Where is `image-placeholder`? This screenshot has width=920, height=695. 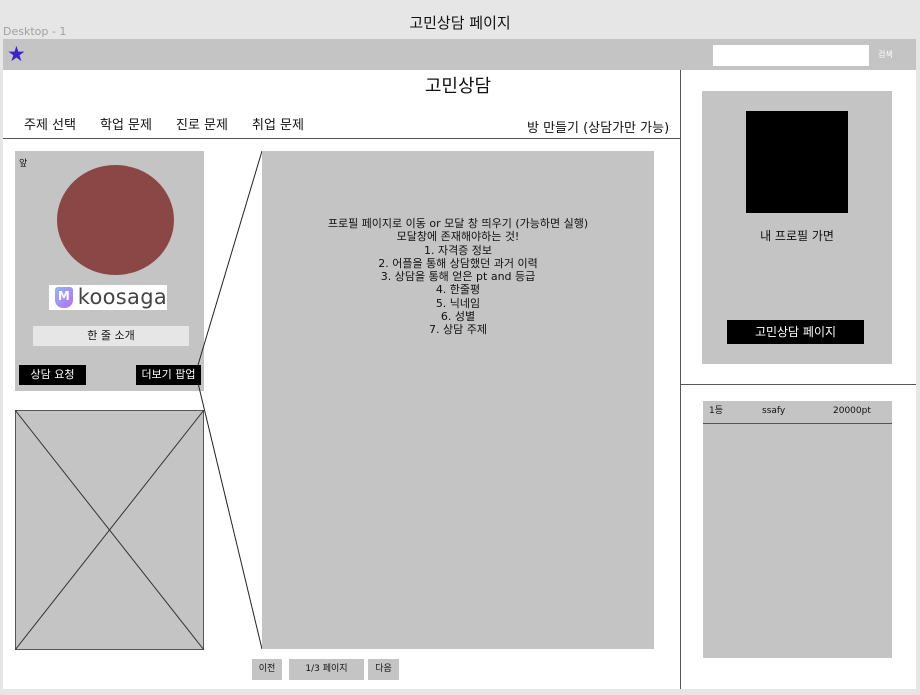 image-placeholder is located at coordinates (109, 530).